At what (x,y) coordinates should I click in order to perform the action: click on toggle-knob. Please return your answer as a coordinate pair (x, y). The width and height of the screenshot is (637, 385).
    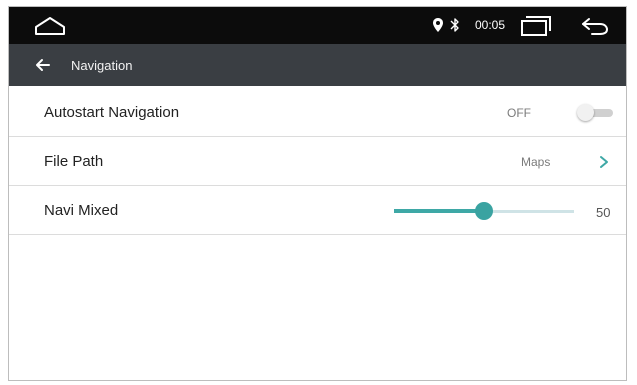
    Looking at the image, I should click on (585, 112).